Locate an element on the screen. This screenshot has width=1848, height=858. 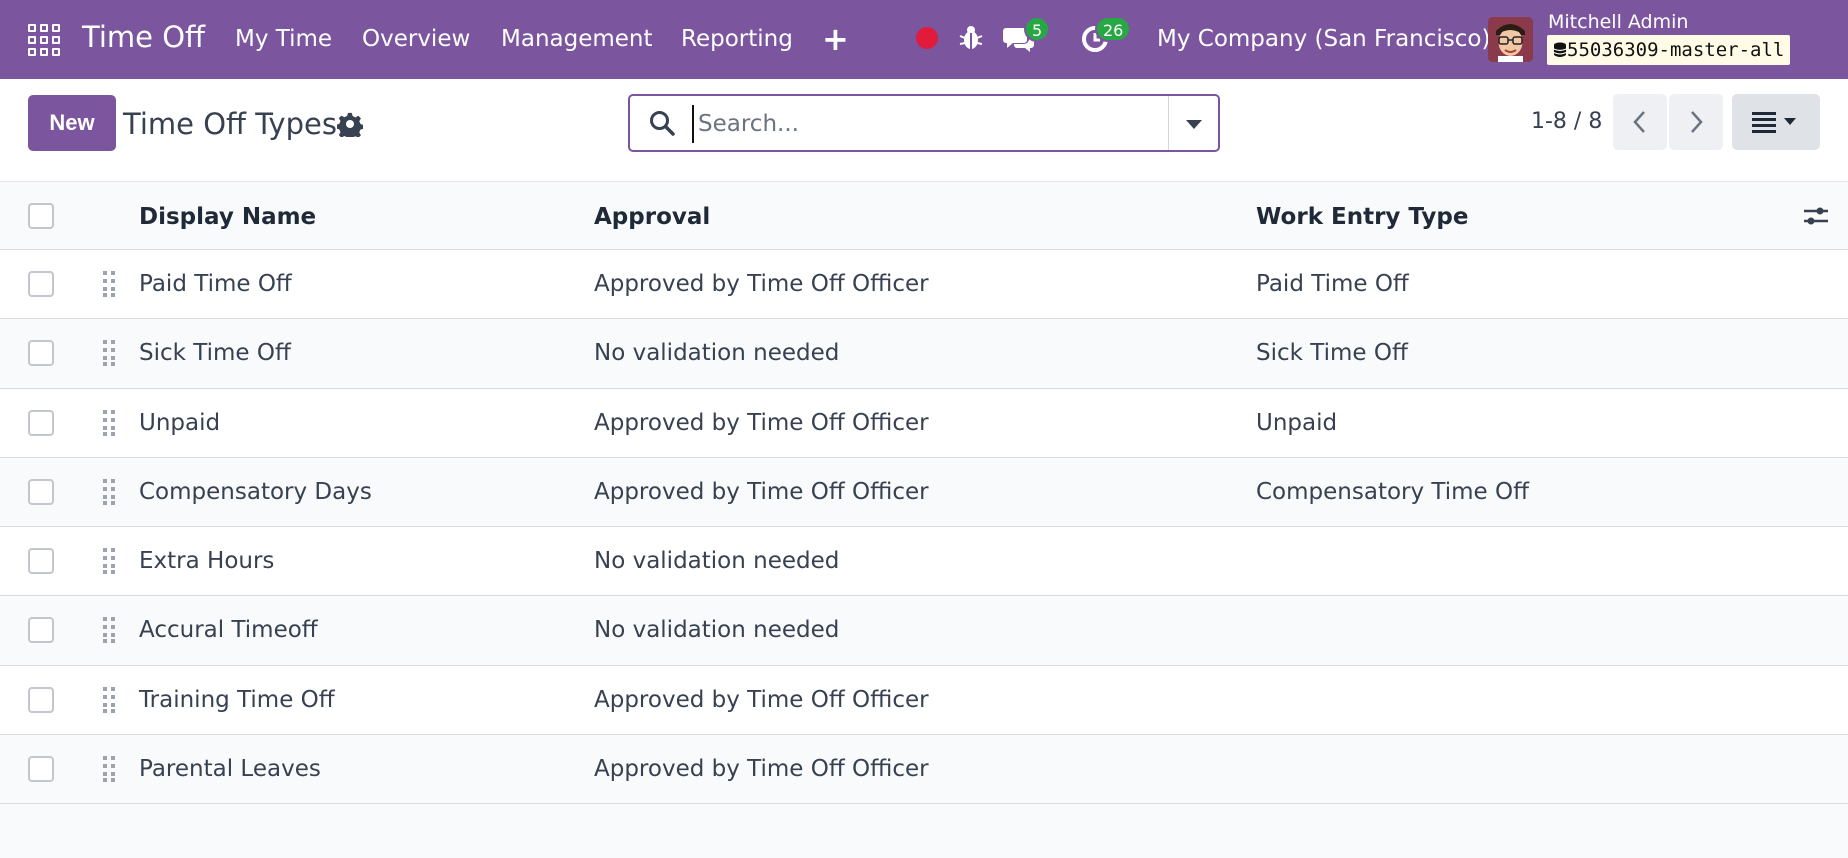
cell-work-entry-type: Sick Time Off is located at coordinates (1332, 353).